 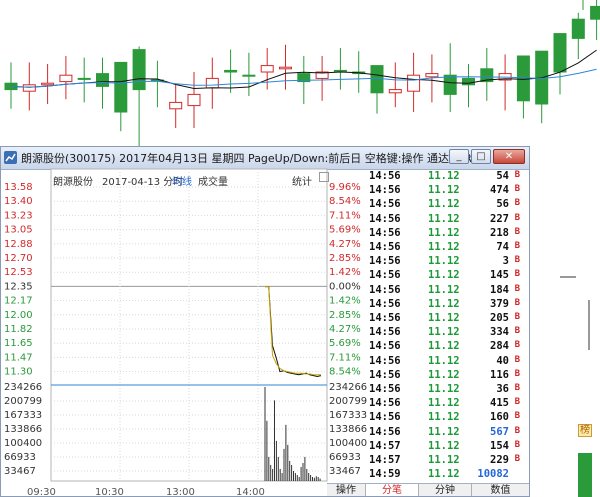 I want to click on volume-axis-label: 200799, so click(x=23, y=401).